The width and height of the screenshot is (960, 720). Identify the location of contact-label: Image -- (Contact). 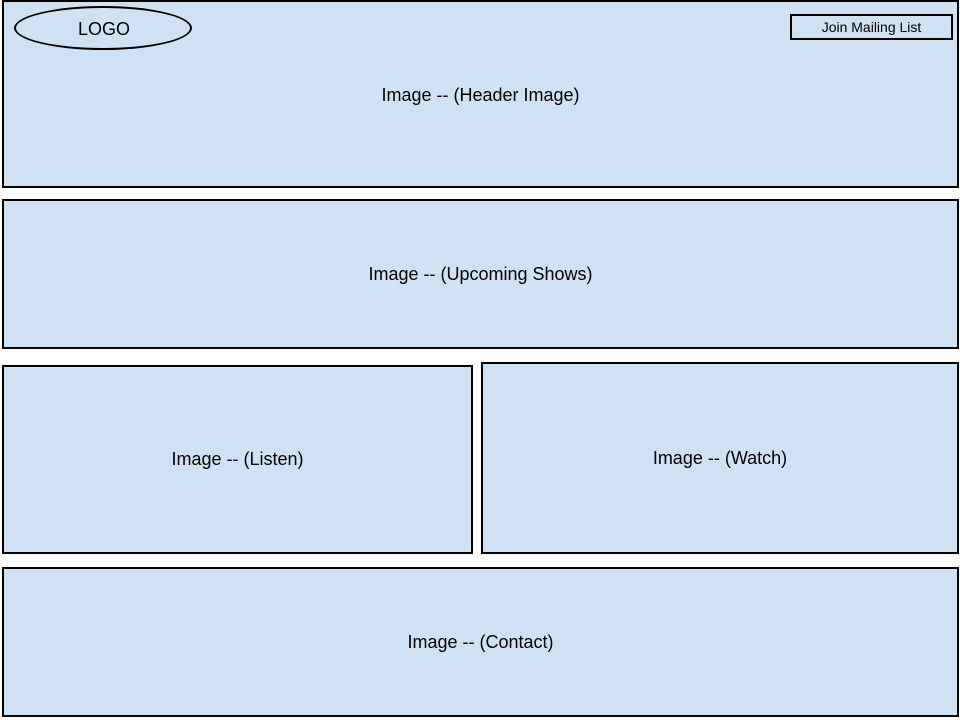
(480, 641).